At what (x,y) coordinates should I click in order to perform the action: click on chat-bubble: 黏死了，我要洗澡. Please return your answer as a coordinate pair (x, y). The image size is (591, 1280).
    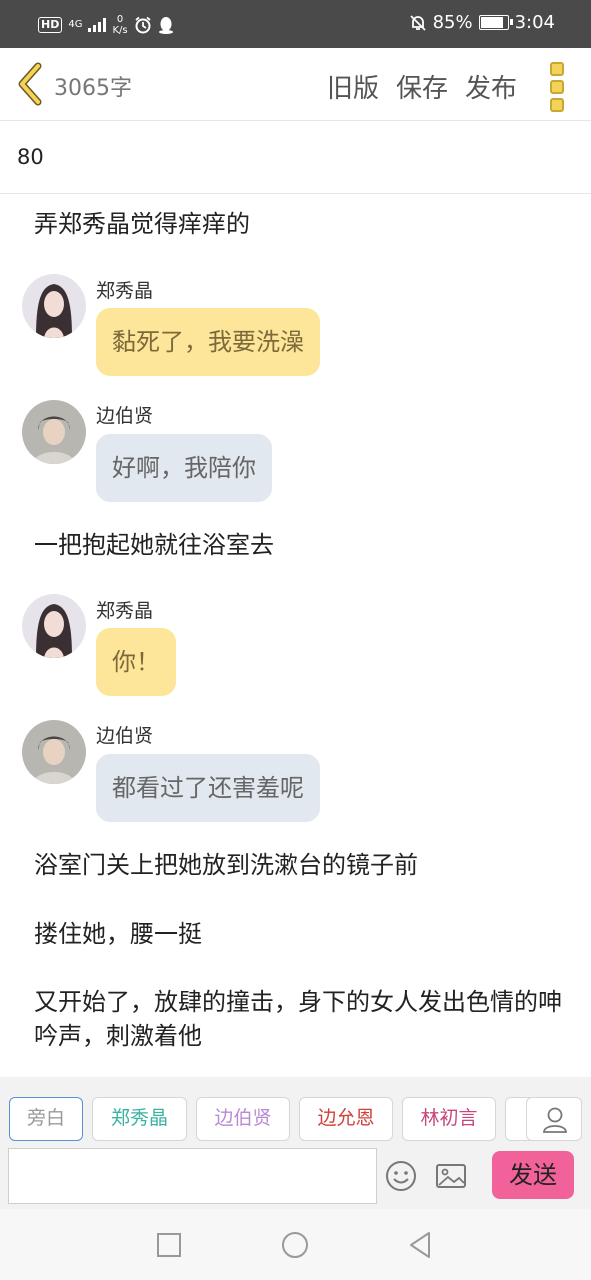
    Looking at the image, I should click on (208, 342).